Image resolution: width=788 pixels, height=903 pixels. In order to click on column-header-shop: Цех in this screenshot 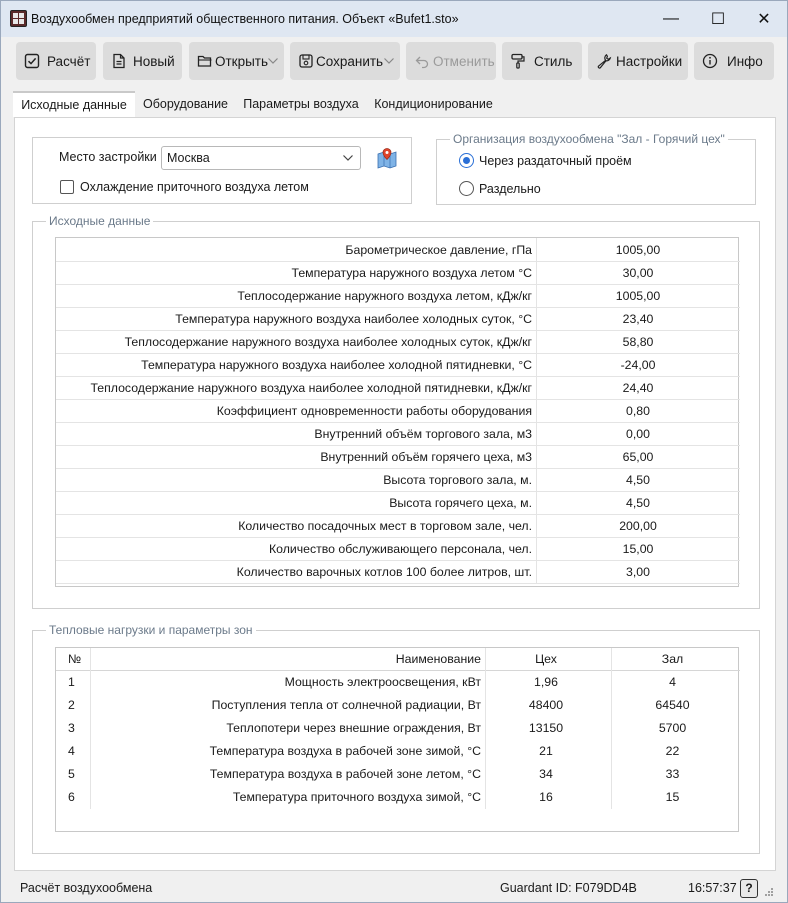, I will do `click(546, 659)`.